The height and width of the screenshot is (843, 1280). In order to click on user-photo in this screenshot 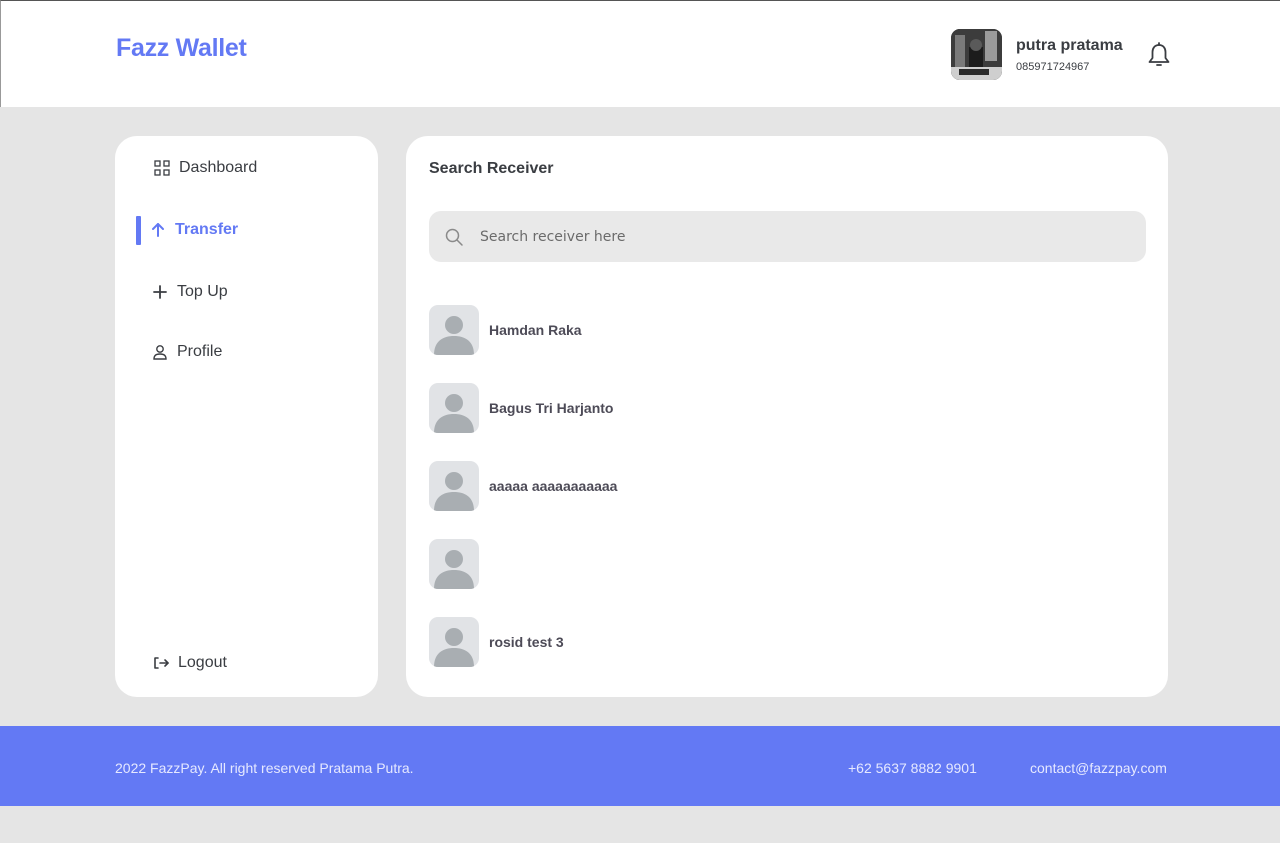, I will do `click(976, 54)`.